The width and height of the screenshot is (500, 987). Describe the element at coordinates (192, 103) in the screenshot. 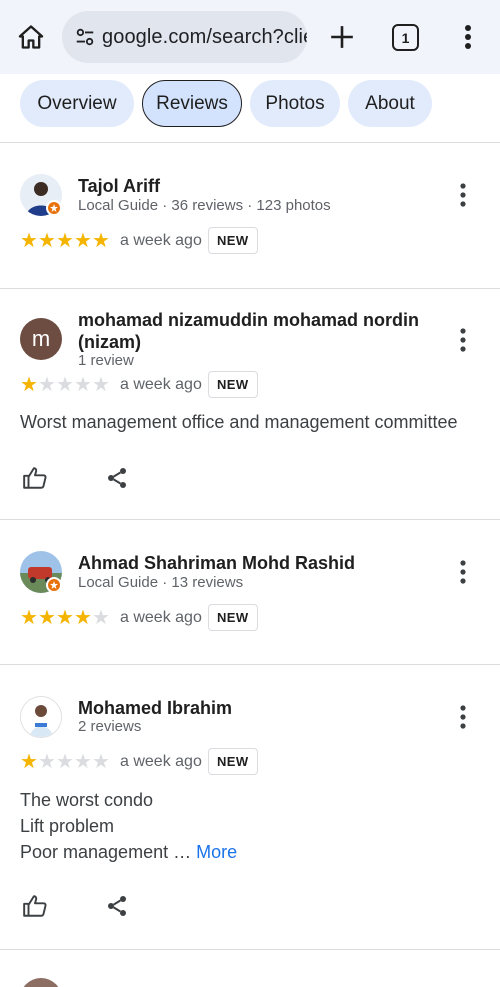

I see `tab-reviews: Reviews` at that location.